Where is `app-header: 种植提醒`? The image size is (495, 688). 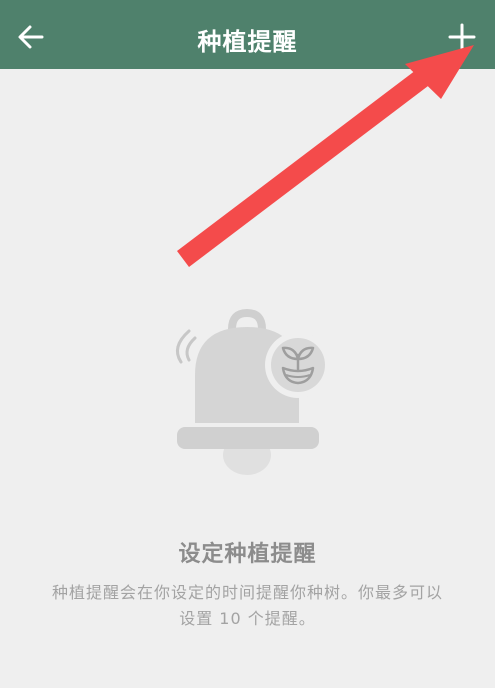
app-header: 种植提醒 is located at coordinates (247, 34).